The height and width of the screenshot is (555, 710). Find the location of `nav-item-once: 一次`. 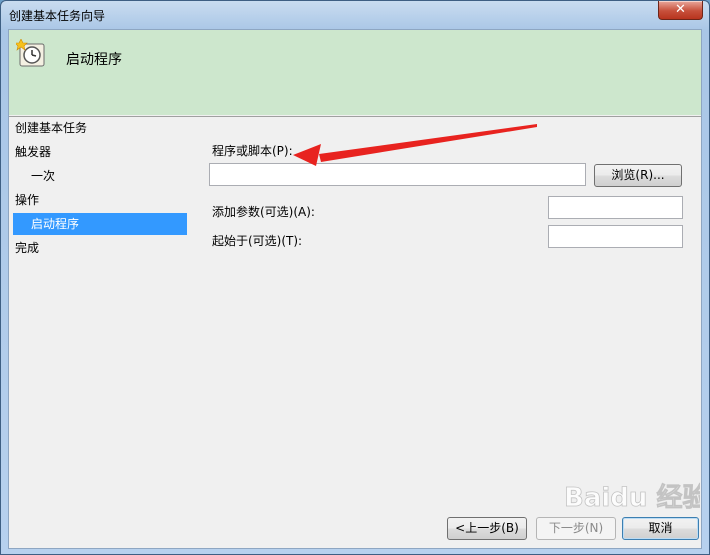

nav-item-once: 一次 is located at coordinates (43, 176).